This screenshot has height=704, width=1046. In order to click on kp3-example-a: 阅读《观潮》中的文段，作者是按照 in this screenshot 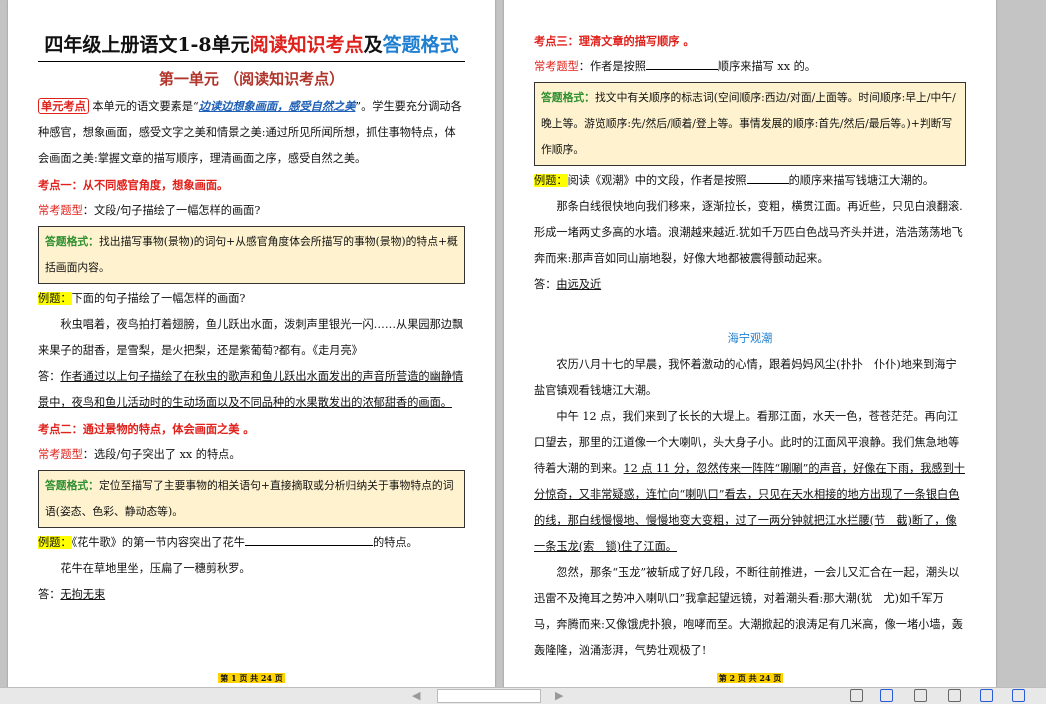, I will do `click(657, 180)`.